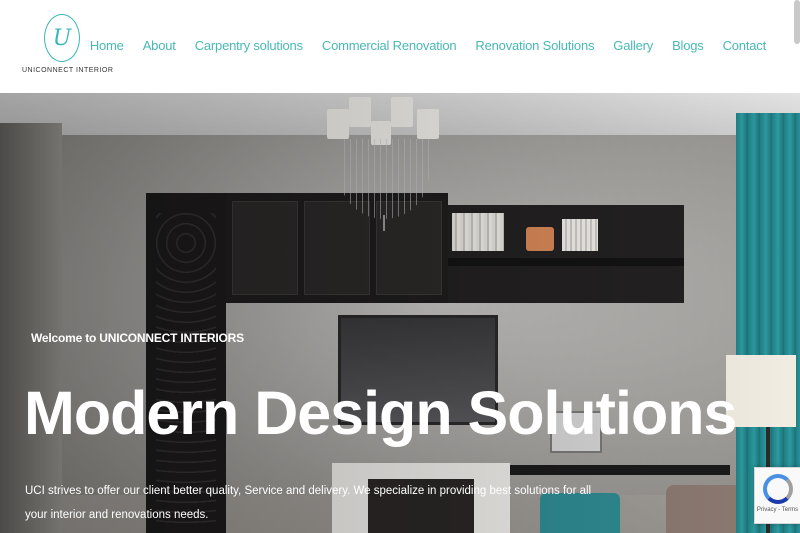  Describe the element at coordinates (380, 413) in the screenshot. I see `hero-headline: Modern Design Solutions` at that location.